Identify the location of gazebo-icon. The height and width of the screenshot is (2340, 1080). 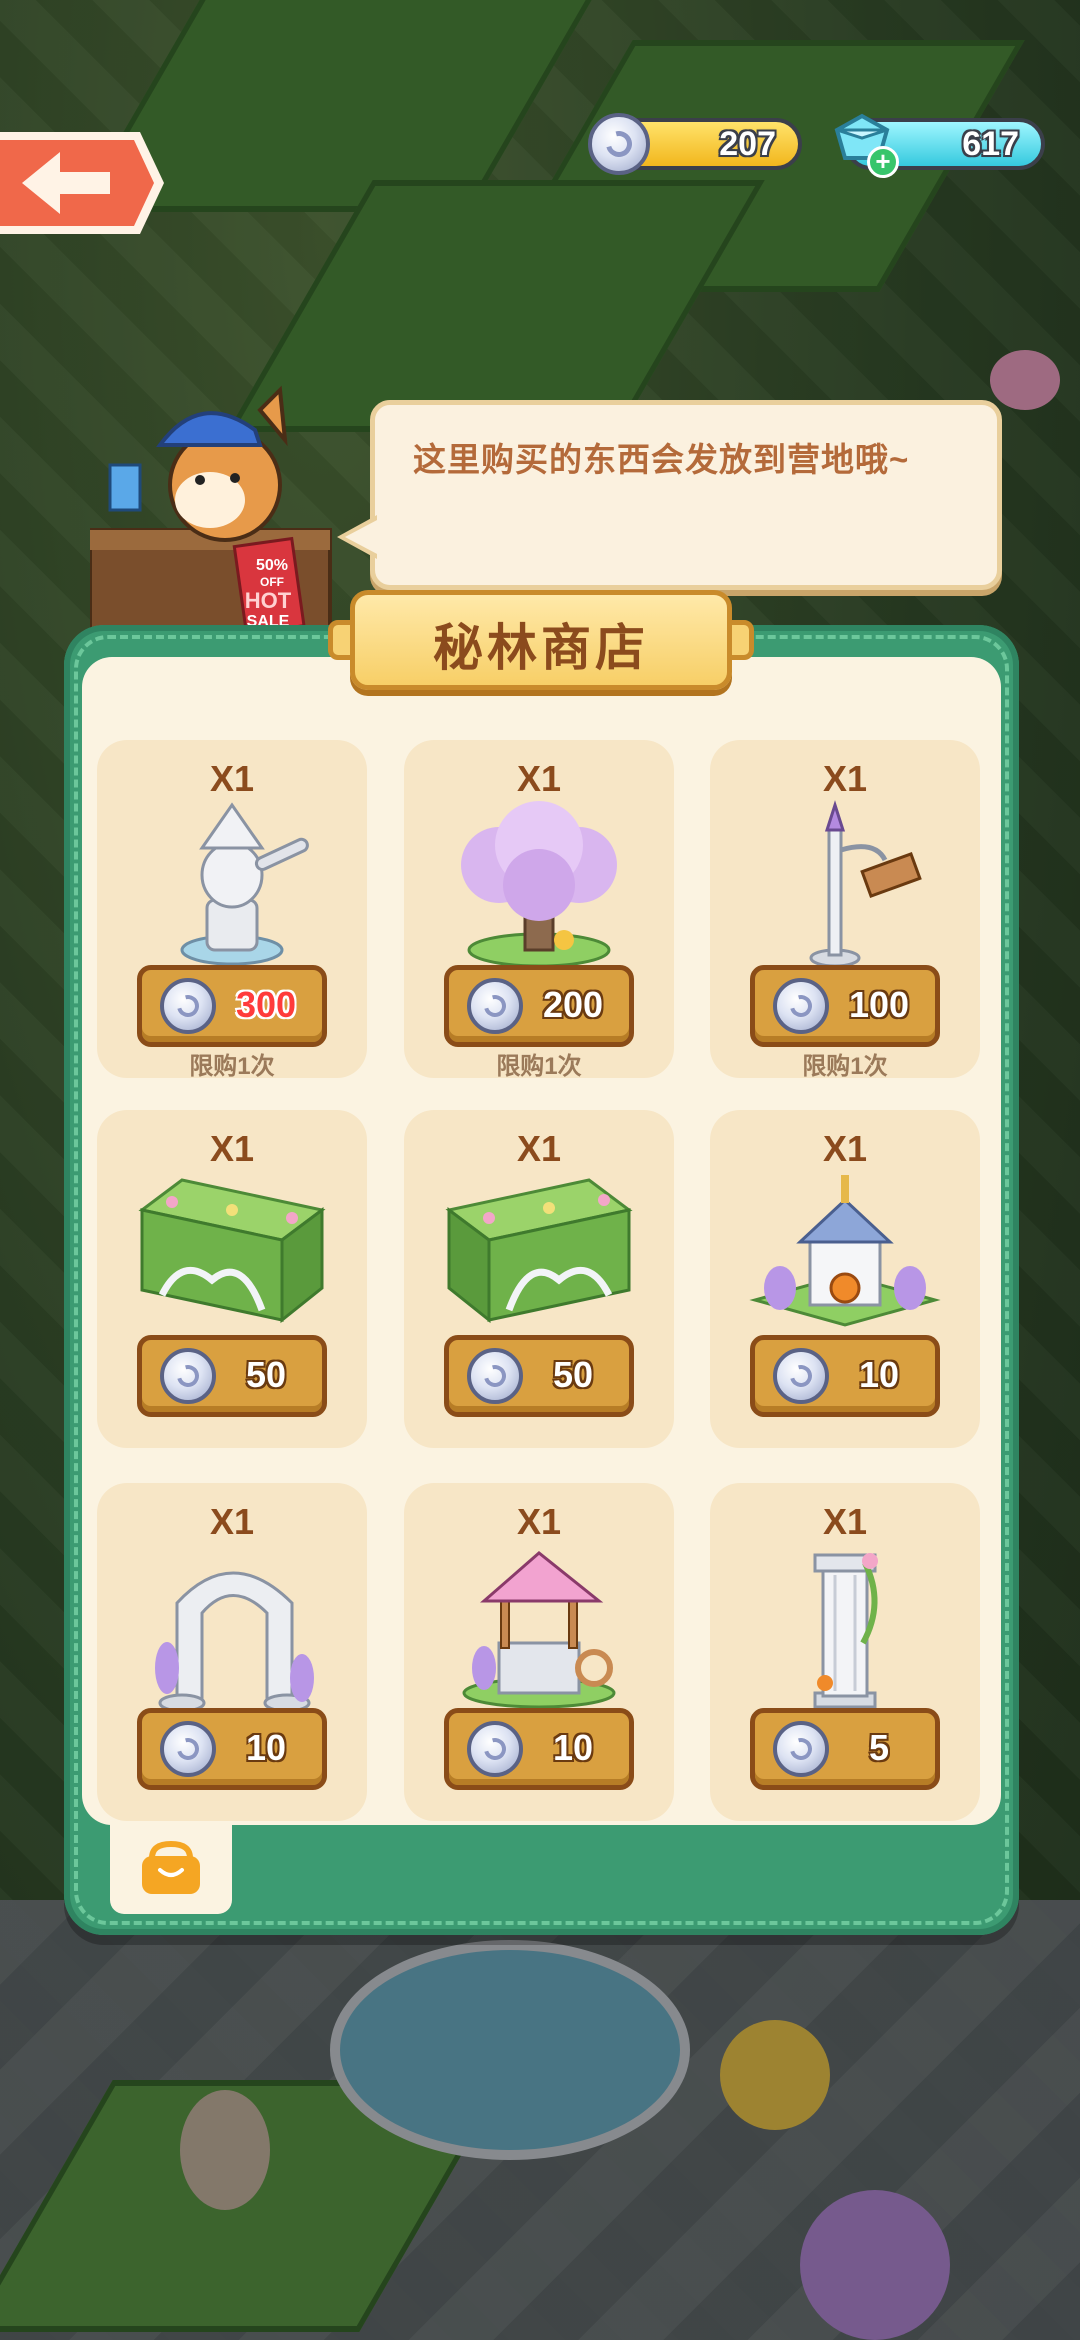
(845, 1251).